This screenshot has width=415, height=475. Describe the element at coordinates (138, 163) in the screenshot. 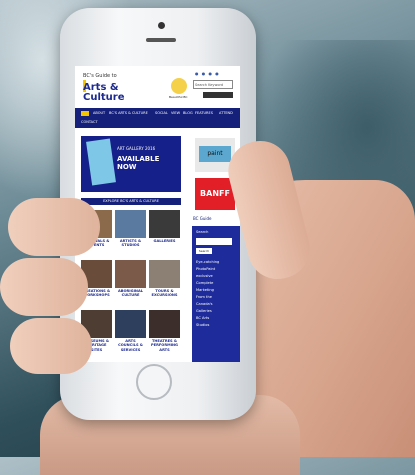

I see `hero-title: AVAILABLE NOW` at that location.